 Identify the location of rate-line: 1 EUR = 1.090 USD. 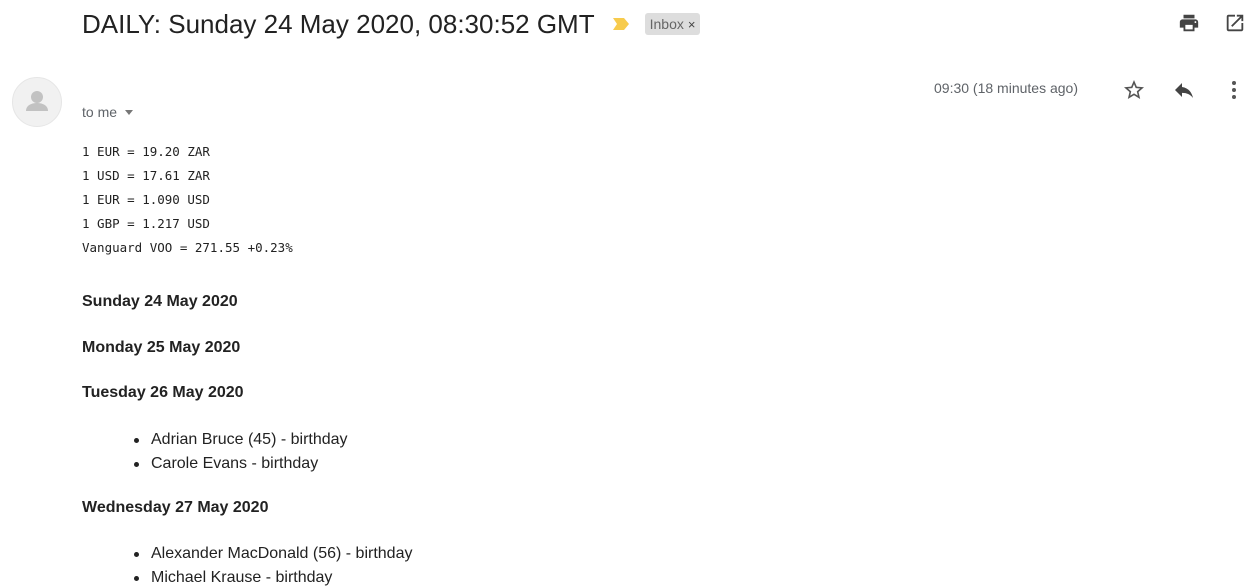
(146, 199).